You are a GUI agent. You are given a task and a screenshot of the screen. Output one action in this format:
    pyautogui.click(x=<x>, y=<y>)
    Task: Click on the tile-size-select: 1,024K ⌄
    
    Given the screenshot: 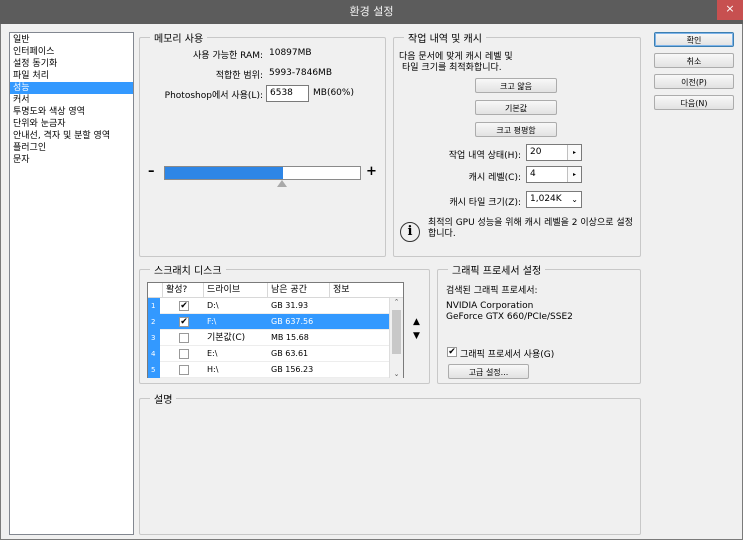 What is the action you would take?
    pyautogui.click(x=554, y=199)
    